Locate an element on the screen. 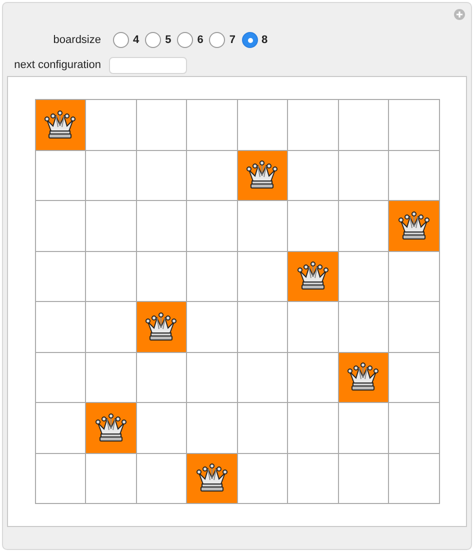 This screenshot has height=555, width=474. next-configuration-label: next configuration is located at coordinates (57, 65).